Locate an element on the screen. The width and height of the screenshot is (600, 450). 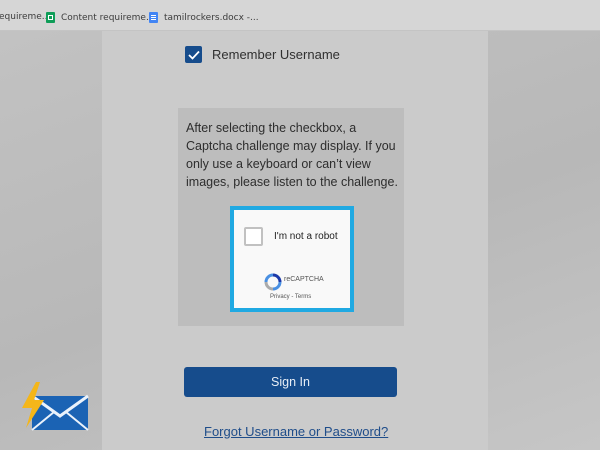
remember-username-label: Remember Username is located at coordinates (276, 54).